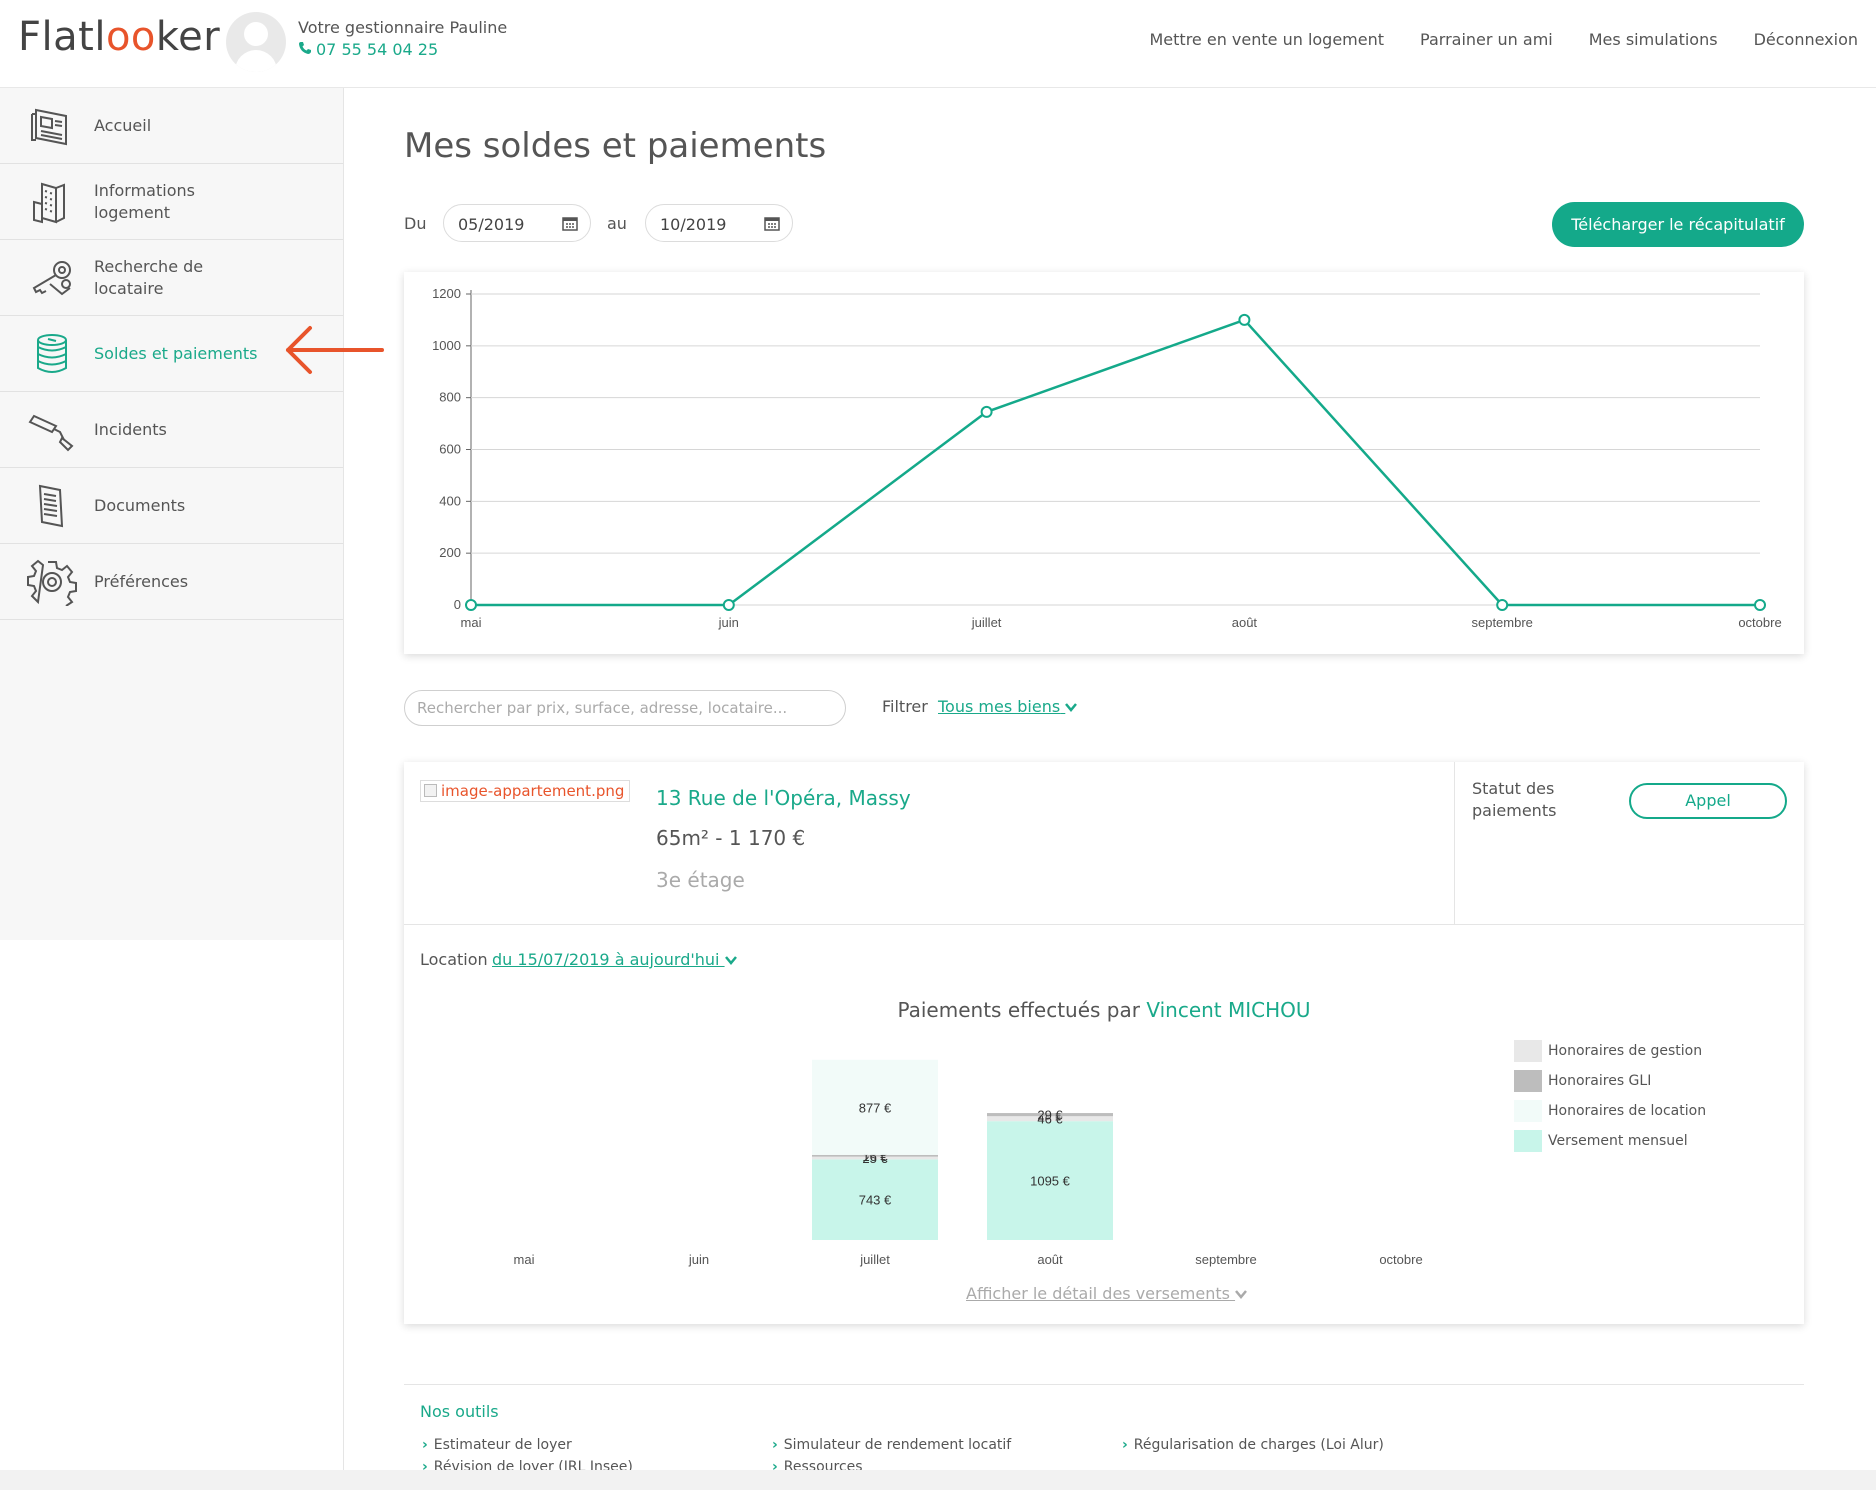  What do you see at coordinates (51, 433) in the screenshot?
I see `paint-roller-icon` at bounding box center [51, 433].